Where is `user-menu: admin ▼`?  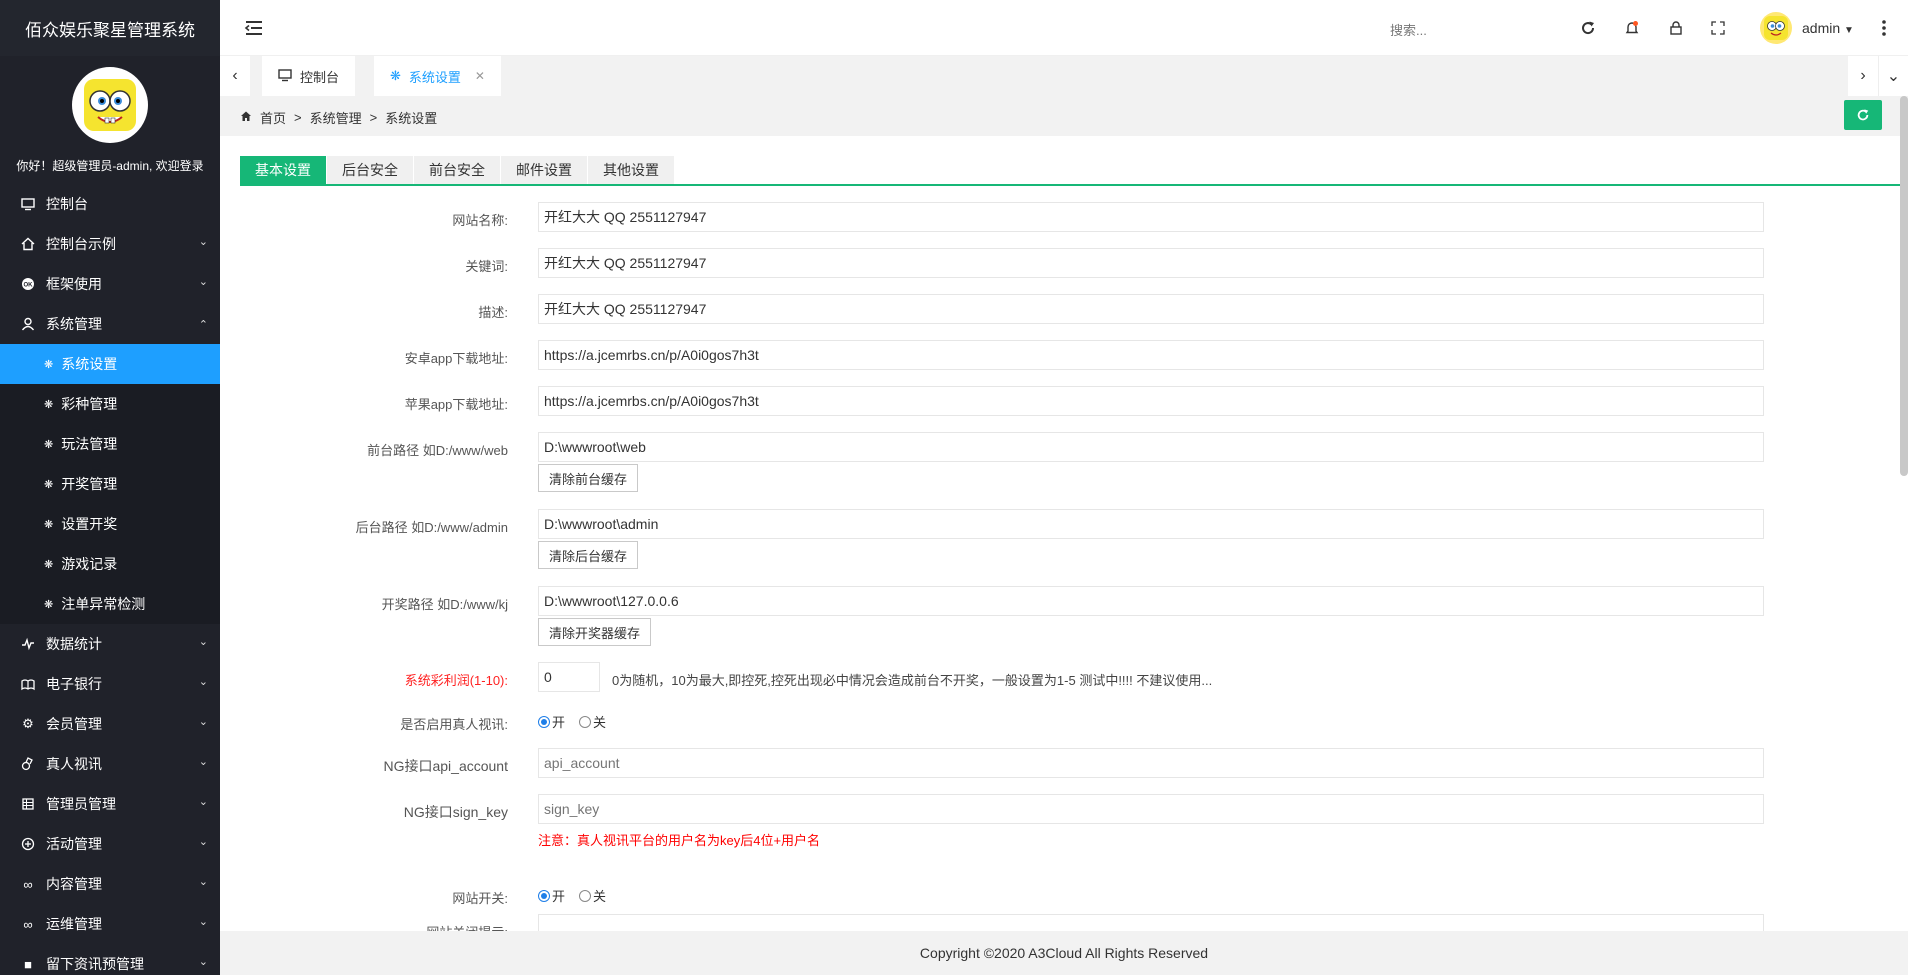
user-menu: admin ▼ is located at coordinates (1828, 28).